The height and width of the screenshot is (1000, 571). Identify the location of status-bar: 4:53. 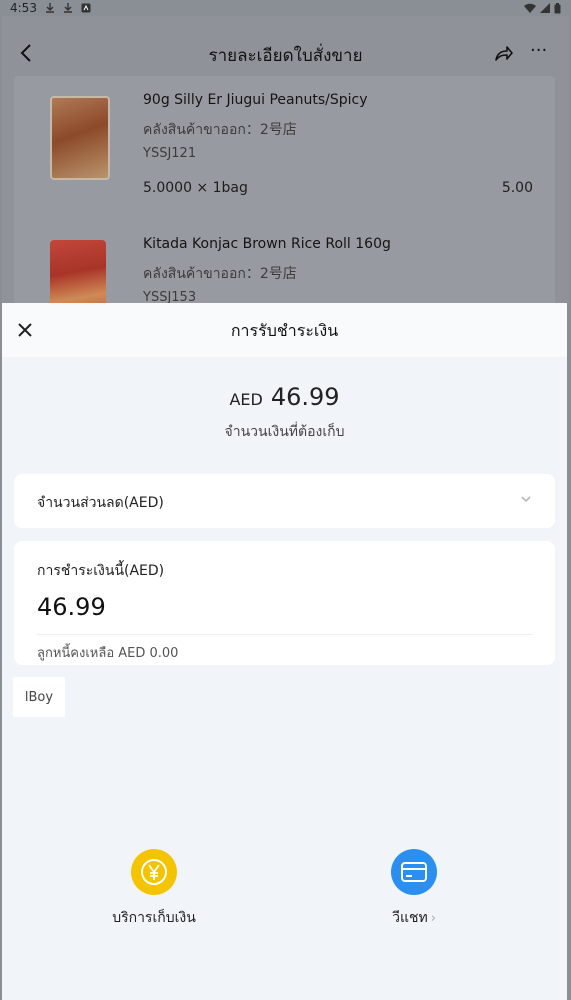
(285, 8).